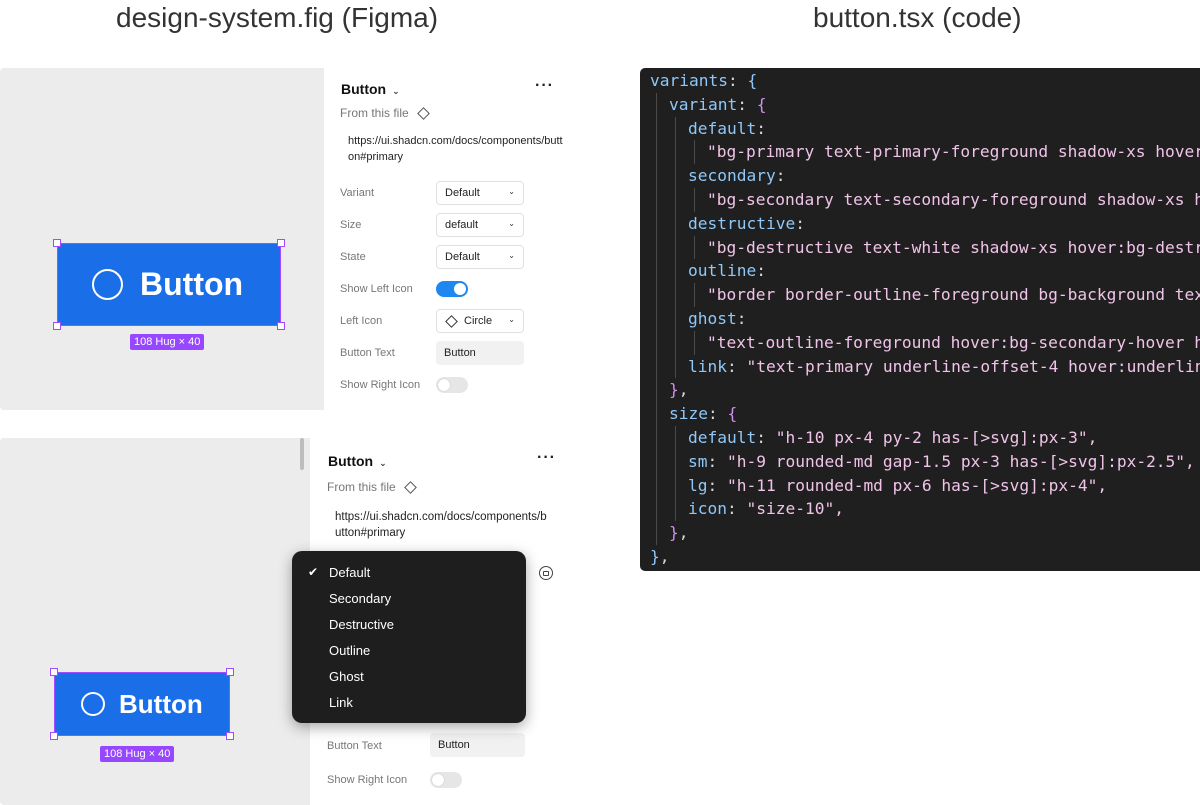 The height and width of the screenshot is (805, 1200). I want to click on prop-label-left-icon: Left Icon, so click(361, 321).